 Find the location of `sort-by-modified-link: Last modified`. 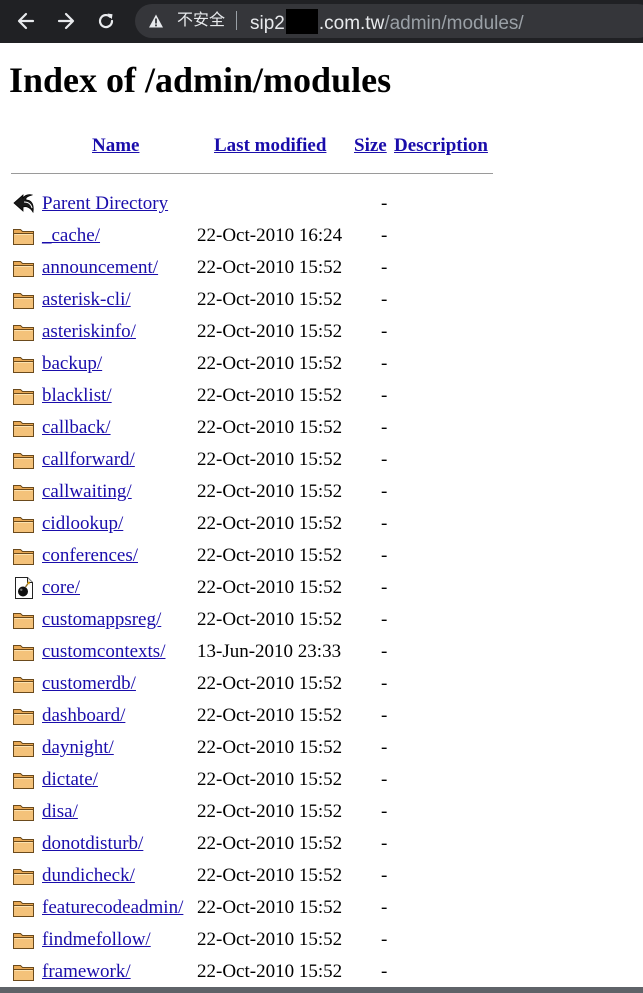

sort-by-modified-link: Last modified is located at coordinates (270, 145).